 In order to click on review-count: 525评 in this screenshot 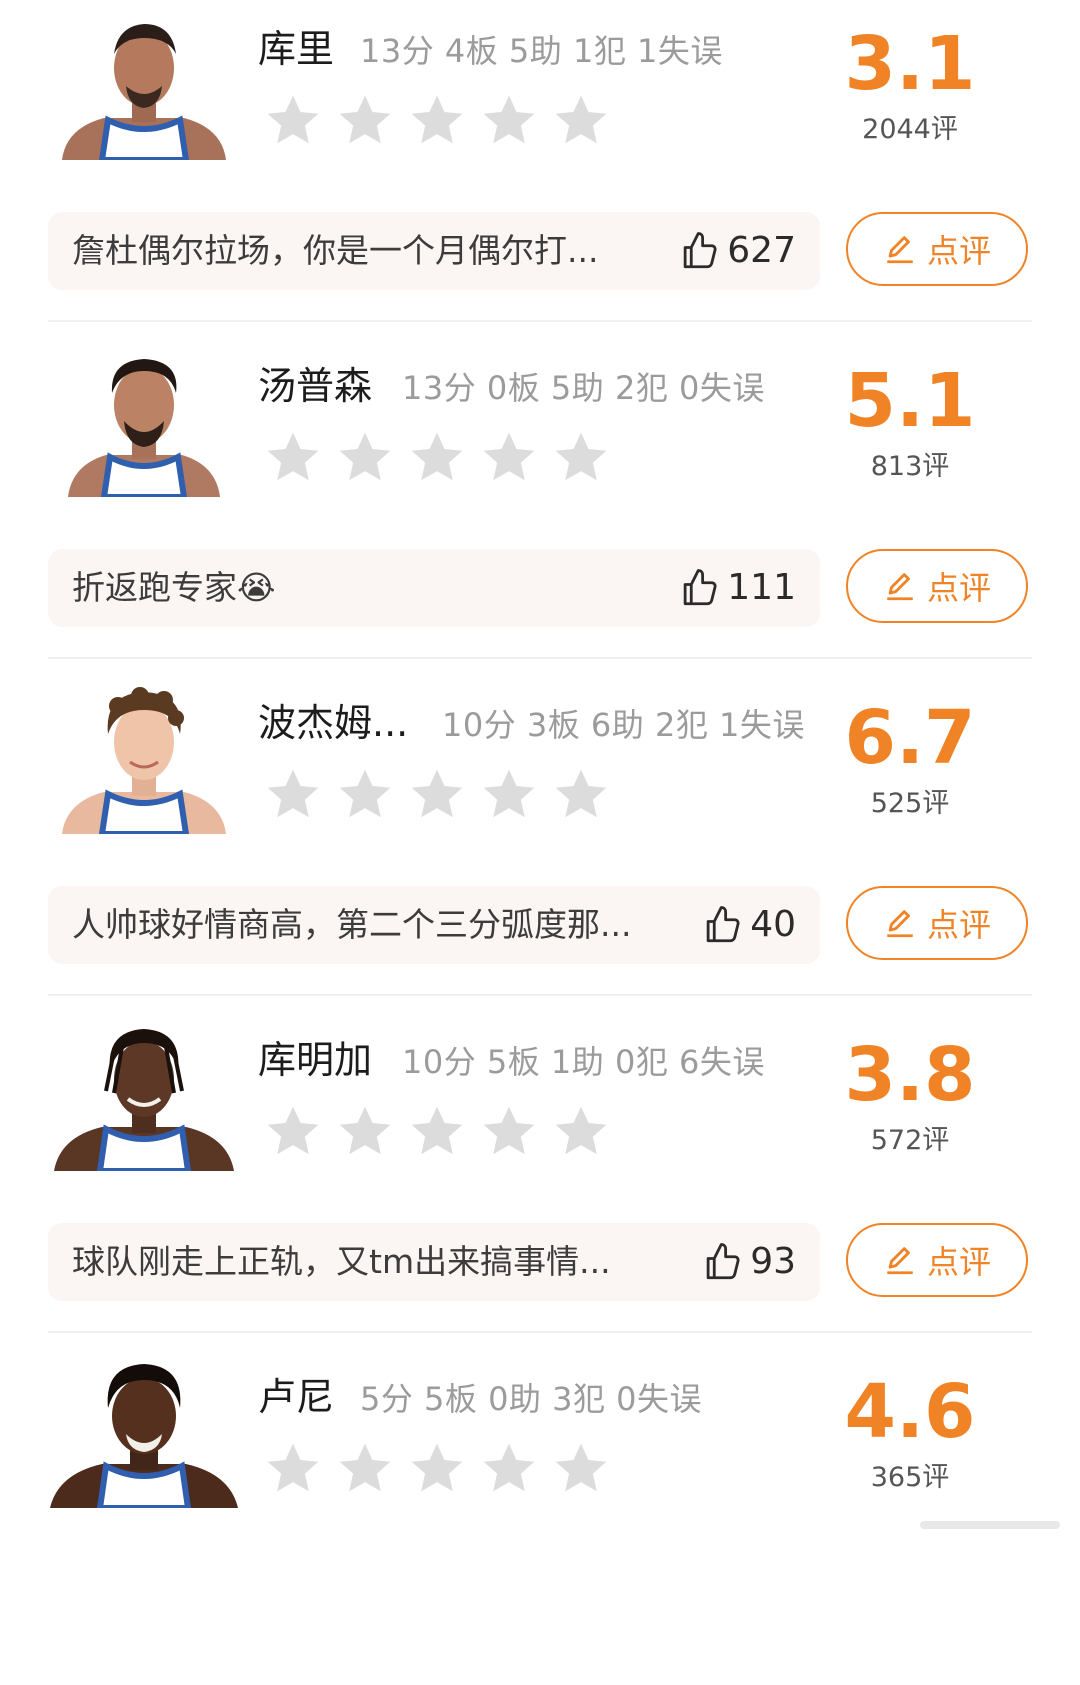, I will do `click(910, 803)`.